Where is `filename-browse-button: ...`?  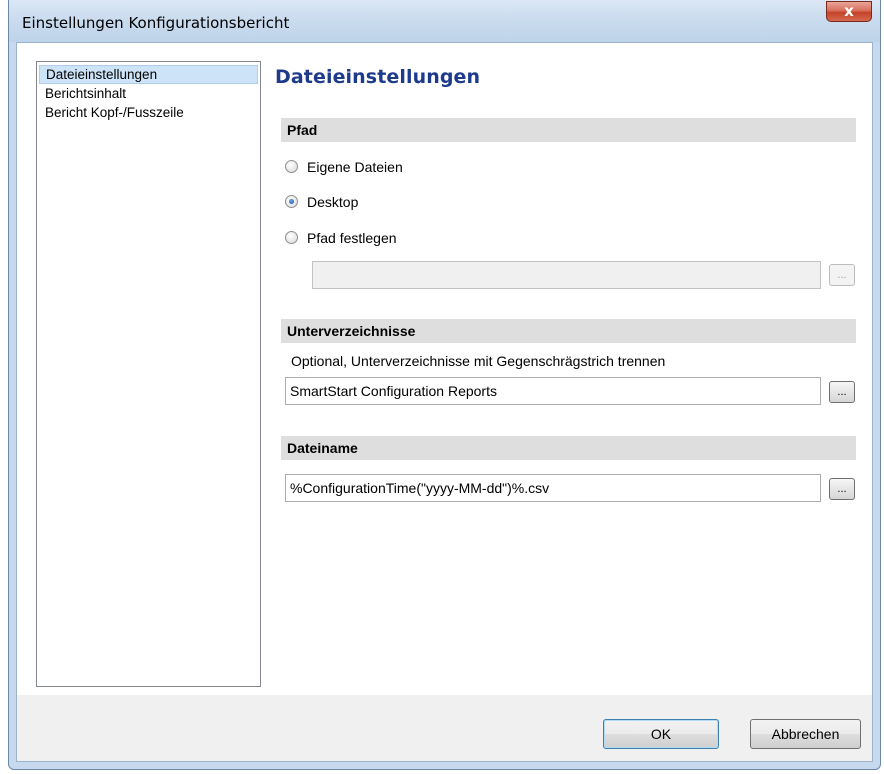
filename-browse-button: ... is located at coordinates (842, 489).